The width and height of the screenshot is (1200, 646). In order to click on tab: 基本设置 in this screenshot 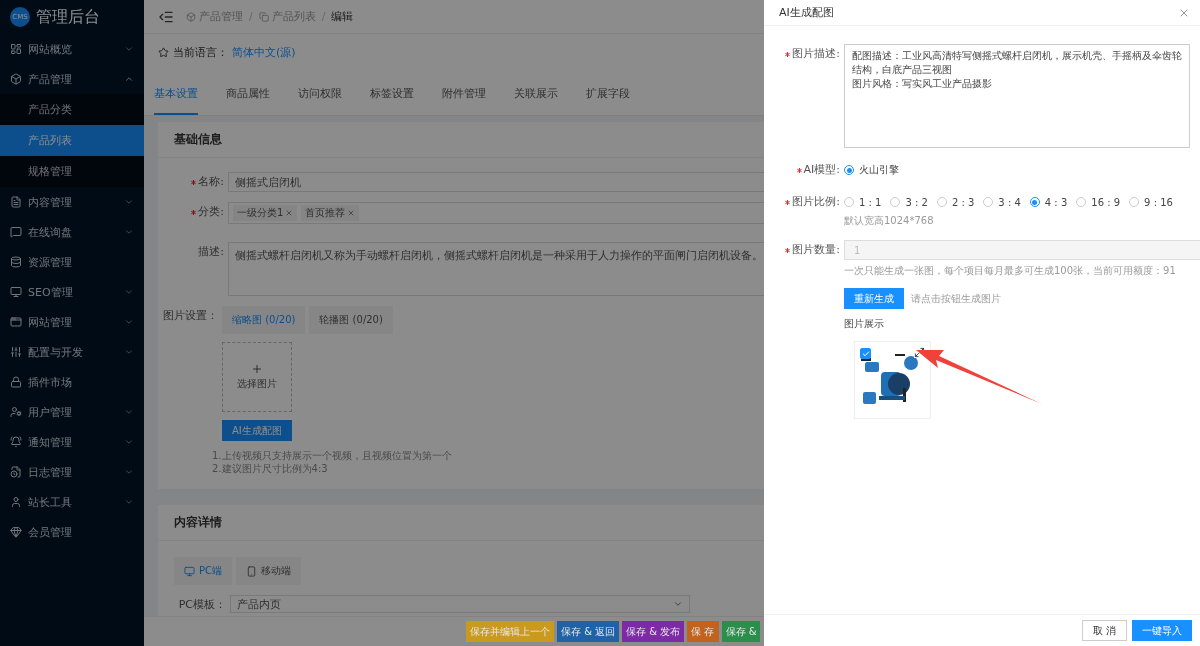, I will do `click(176, 100)`.